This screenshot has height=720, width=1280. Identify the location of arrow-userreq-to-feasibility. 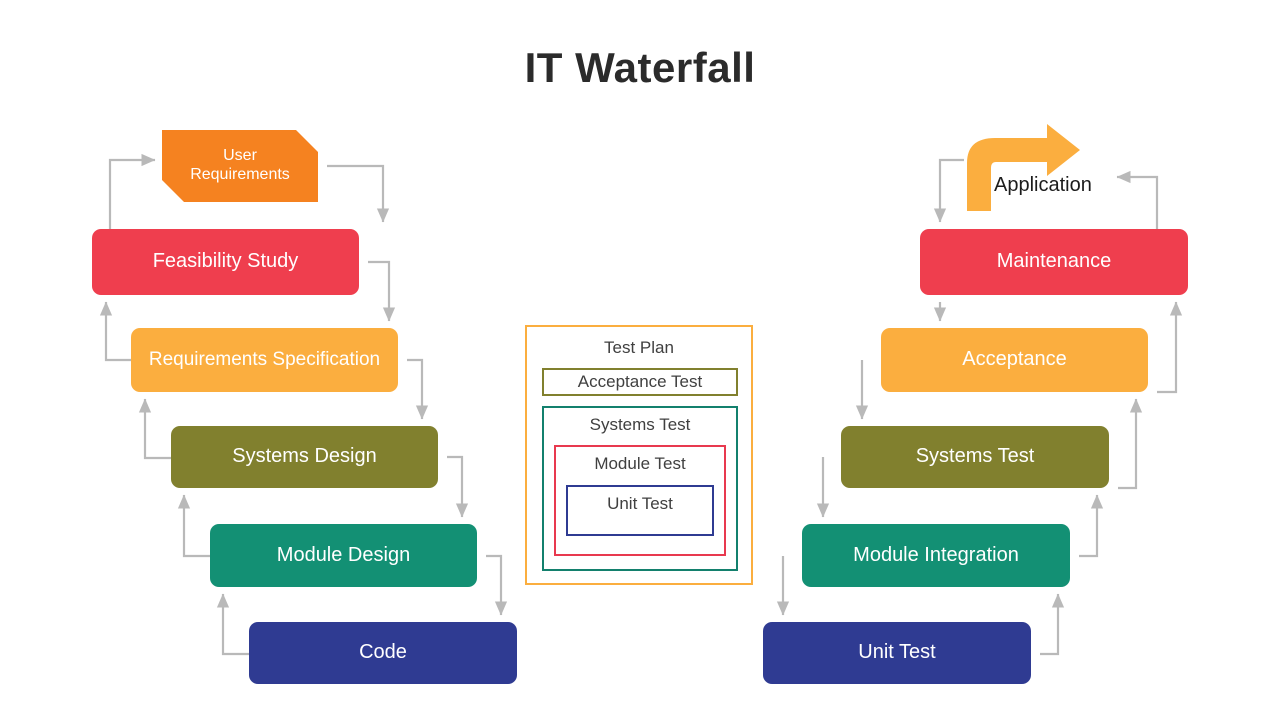
(358, 193).